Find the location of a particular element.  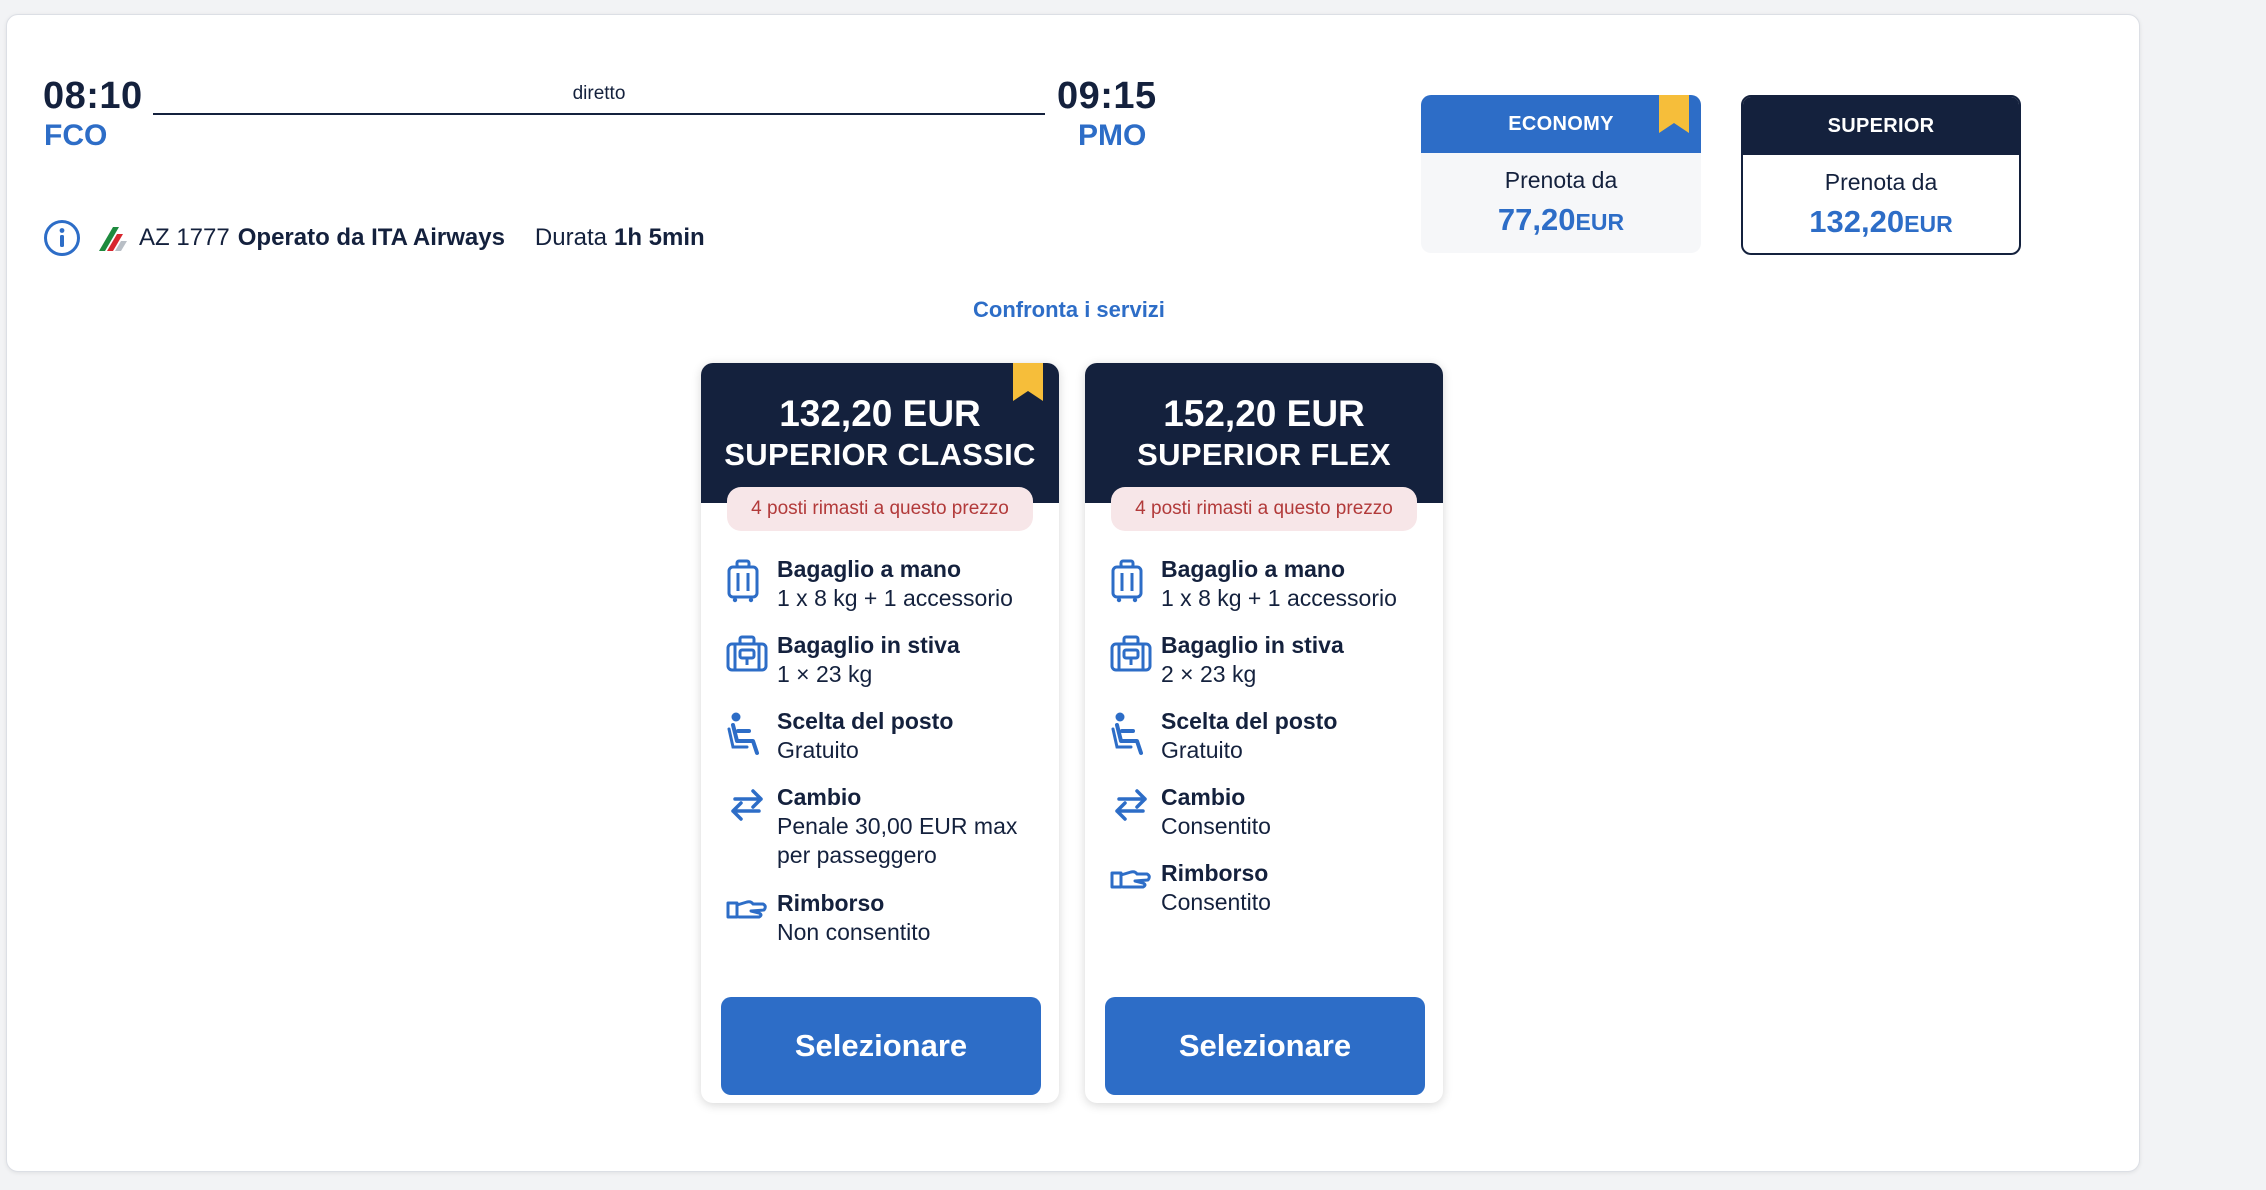

operated-by: Operato da ITA Airways is located at coordinates (371, 237).